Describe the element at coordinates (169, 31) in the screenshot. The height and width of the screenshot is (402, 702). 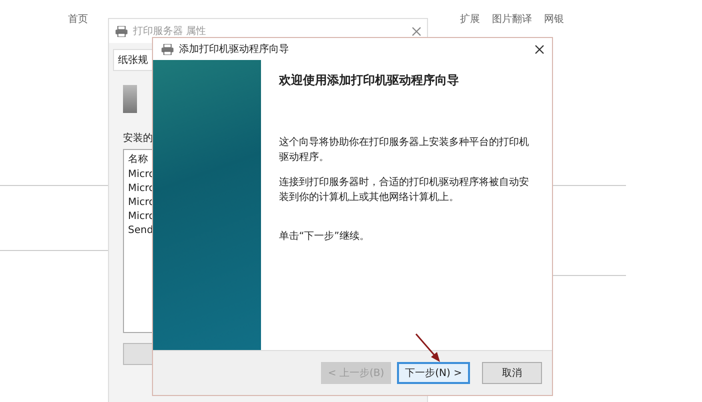
I see `window-title: 打印服务器 属性` at that location.